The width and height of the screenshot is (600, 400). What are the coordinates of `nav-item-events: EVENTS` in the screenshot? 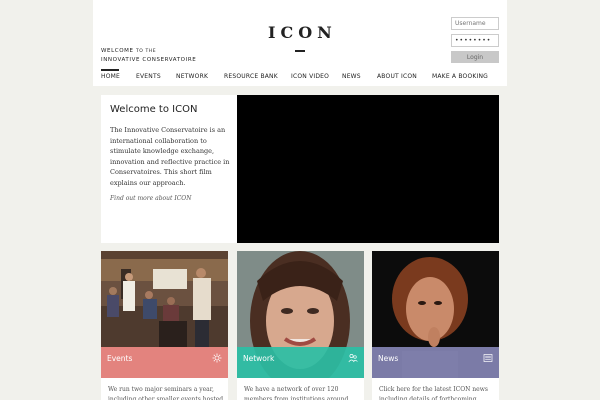 It's located at (148, 76).